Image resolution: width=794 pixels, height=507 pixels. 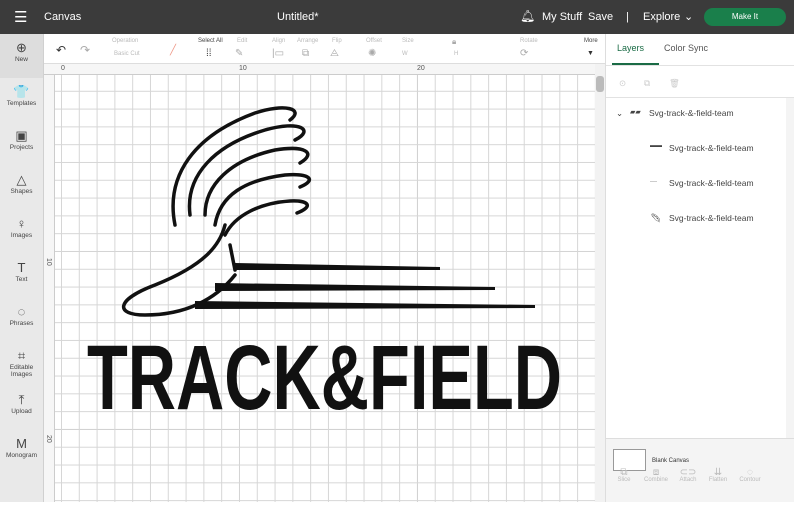 What do you see at coordinates (688, 480) in the screenshot?
I see `attach-button: Attach` at bounding box center [688, 480].